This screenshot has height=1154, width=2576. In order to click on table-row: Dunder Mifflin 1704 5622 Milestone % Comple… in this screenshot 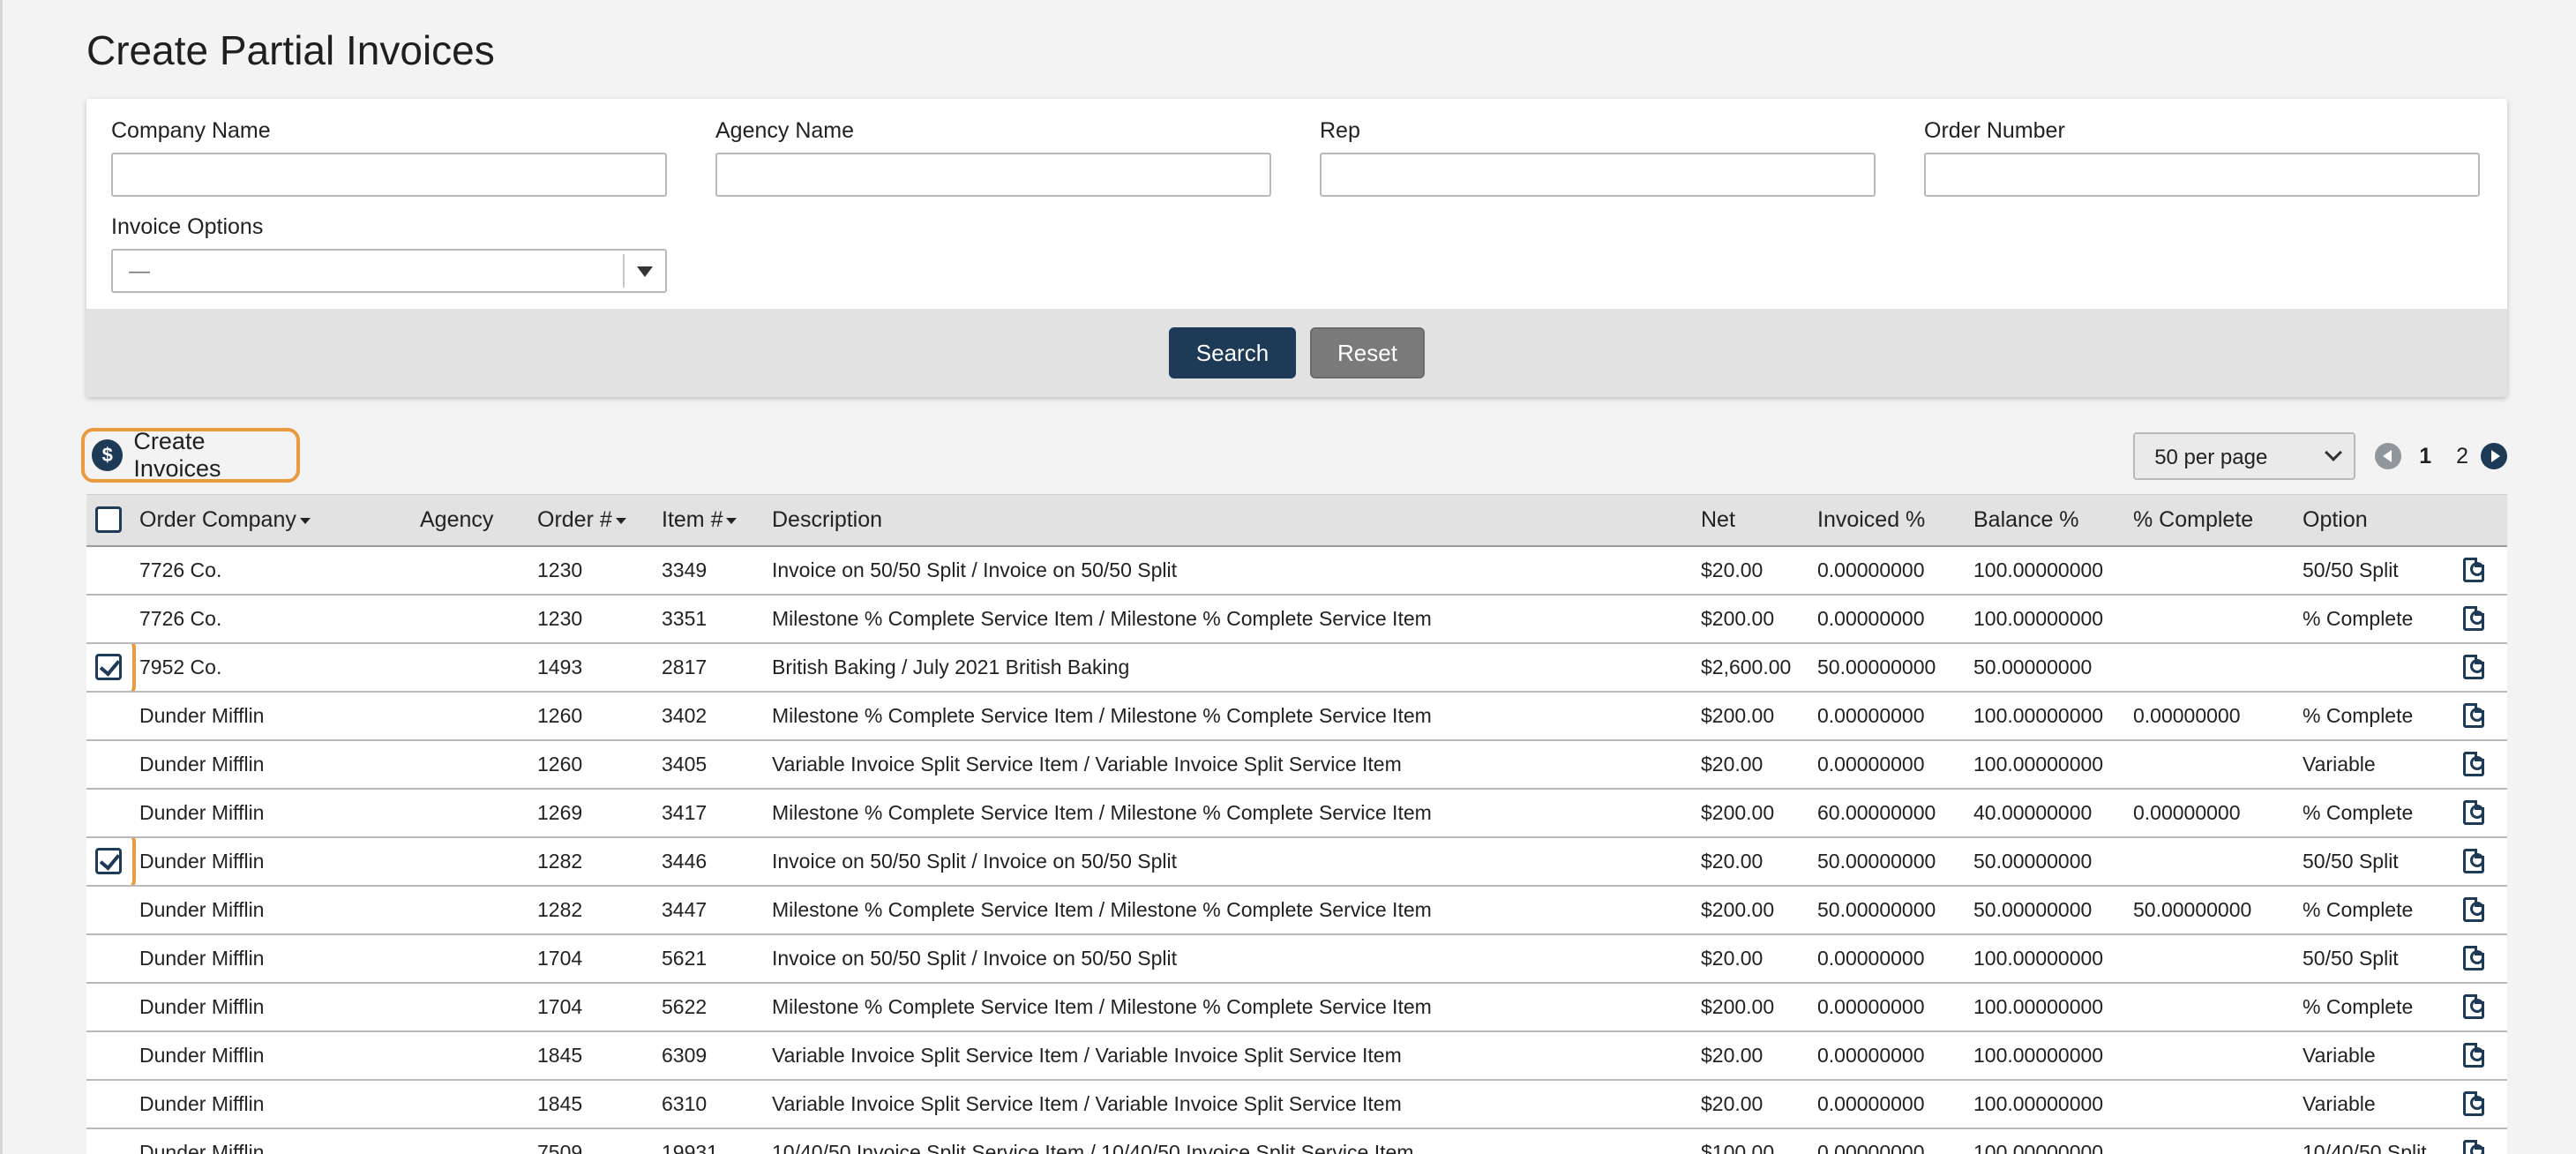, I will do `click(1297, 1007)`.